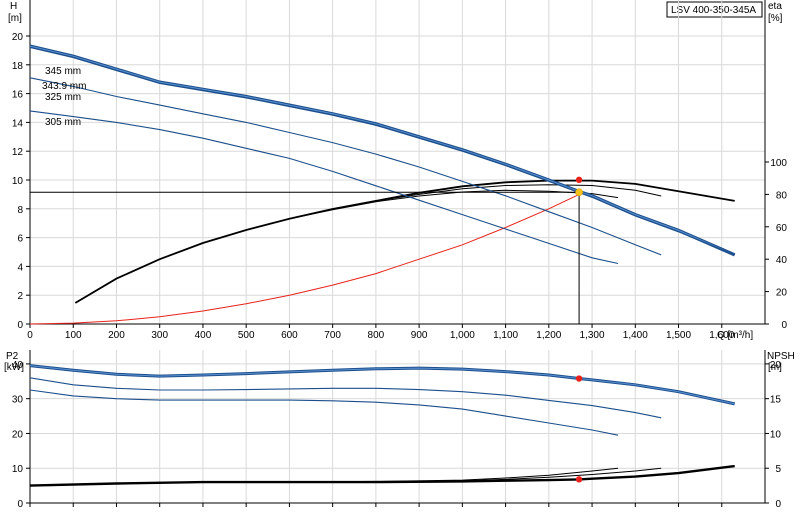  I want to click on h-tick-label: 0, so click(20, 325).